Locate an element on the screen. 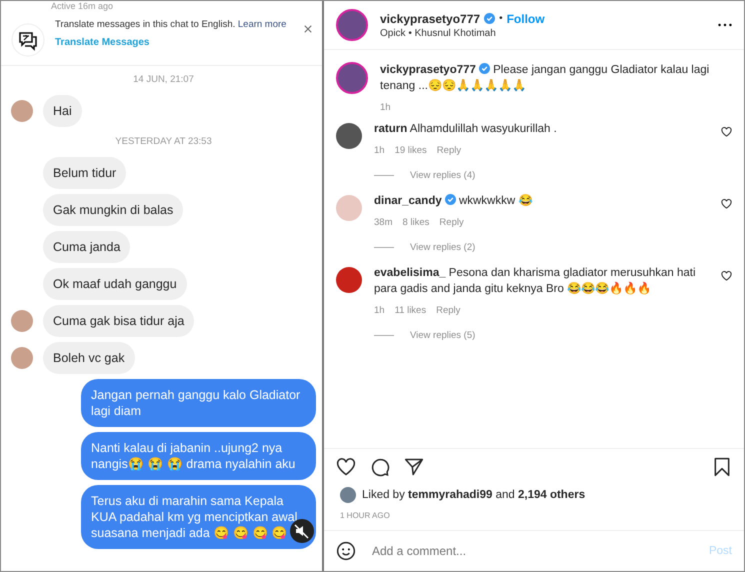 The image size is (745, 572). translate-icon is located at coordinates (28, 40).